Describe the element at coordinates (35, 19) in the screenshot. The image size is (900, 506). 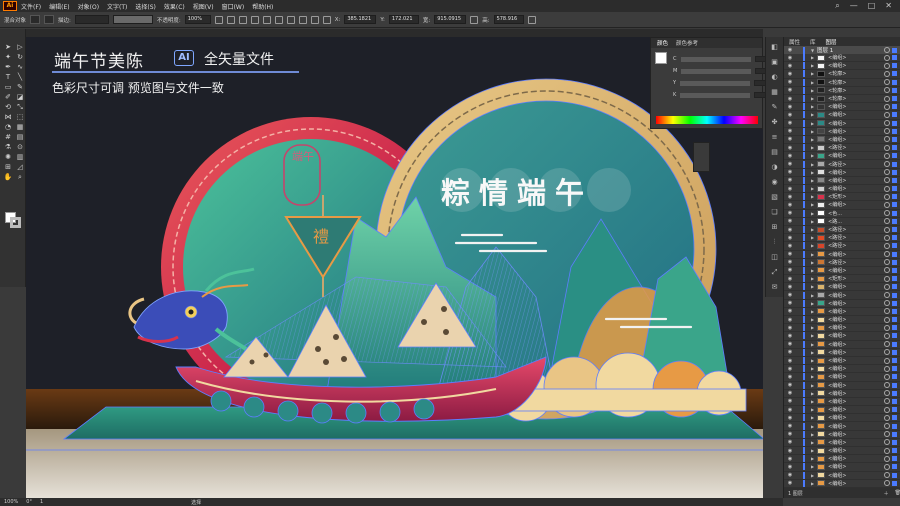
I see `fill-swatch` at that location.